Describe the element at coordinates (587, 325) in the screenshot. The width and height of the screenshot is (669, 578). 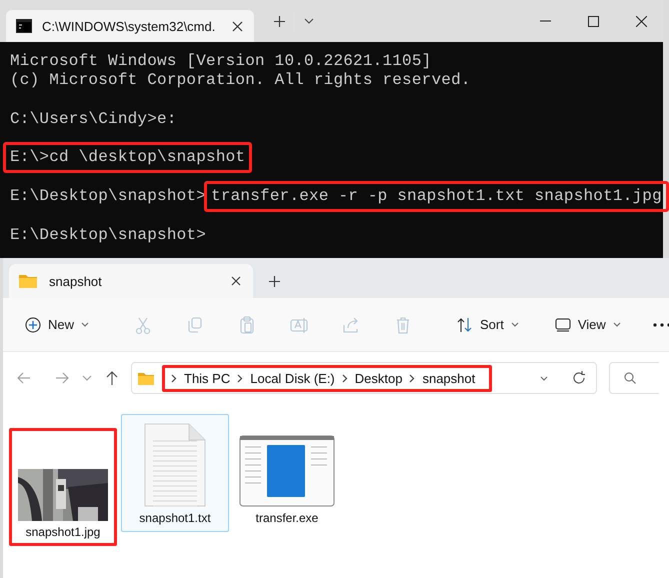
I see `view-button: View` at that location.